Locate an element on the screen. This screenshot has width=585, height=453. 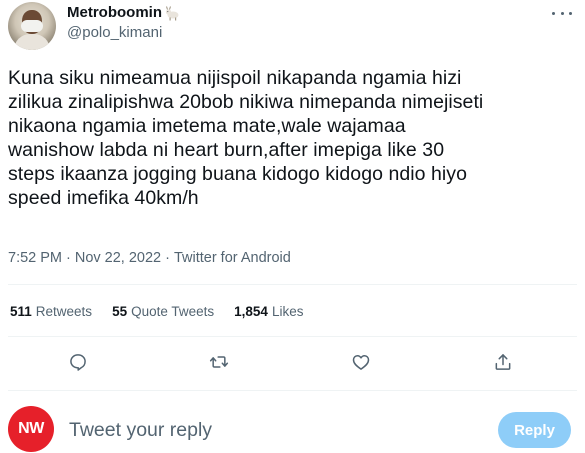
quote-tweets-label: Quote Tweets is located at coordinates (173, 311).